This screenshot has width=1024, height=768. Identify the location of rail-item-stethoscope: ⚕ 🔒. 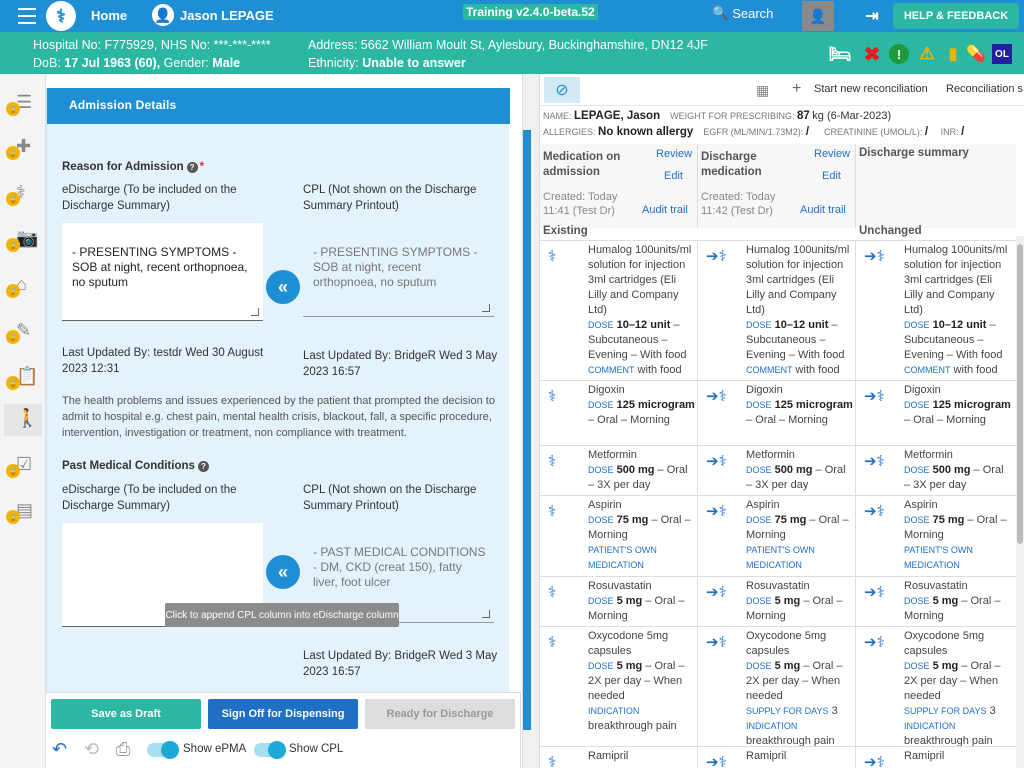
(23, 194).